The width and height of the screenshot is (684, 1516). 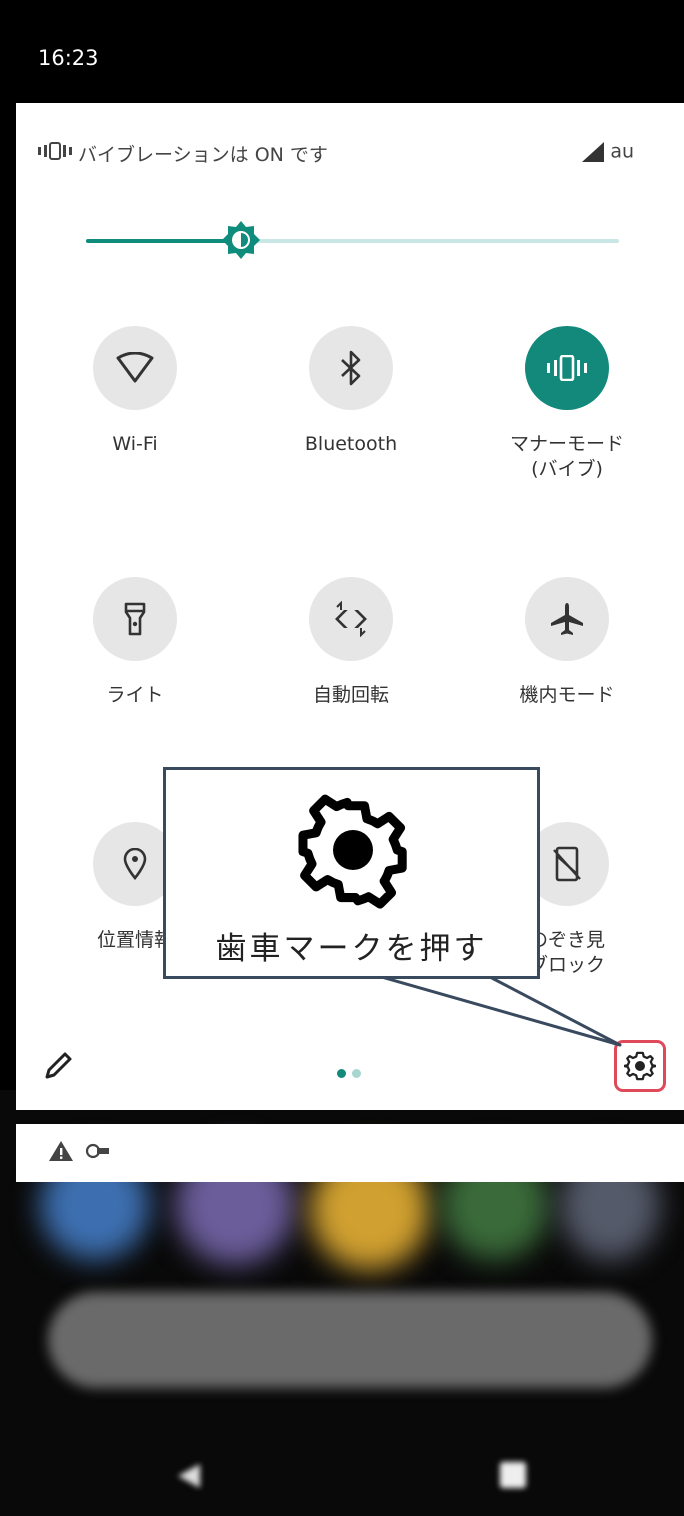 What do you see at coordinates (499, 1010) in the screenshot?
I see `callout-pointer` at bounding box center [499, 1010].